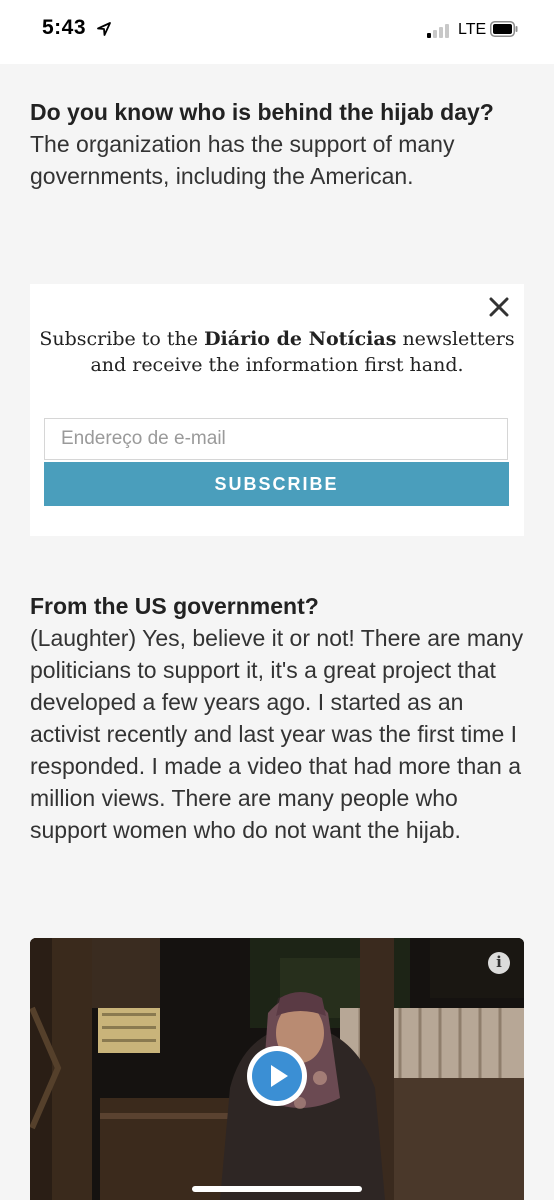 This screenshot has width=554, height=1200. Describe the element at coordinates (472, 29) in the screenshot. I see `network-label: LTE` at that location.